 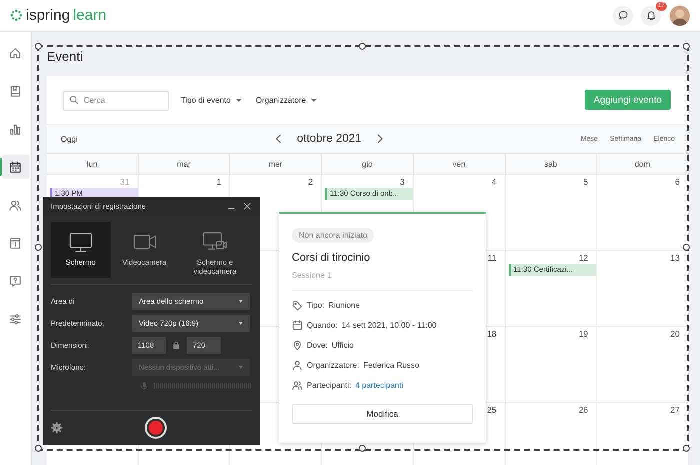 What do you see at coordinates (584, 410) in the screenshot?
I see `day-number: 26` at bounding box center [584, 410].